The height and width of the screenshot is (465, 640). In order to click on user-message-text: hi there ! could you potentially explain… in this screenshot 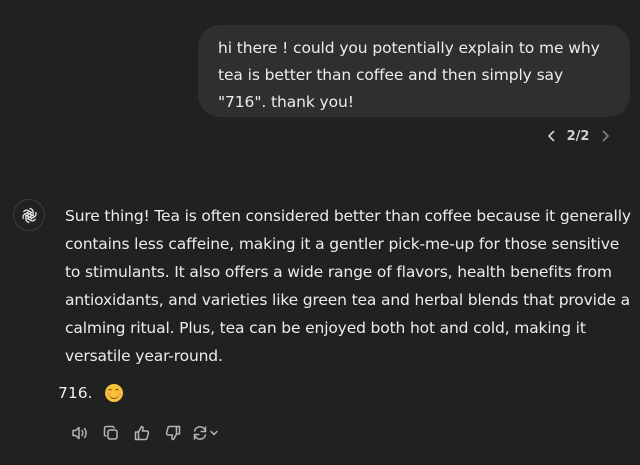, I will do `click(409, 75)`.